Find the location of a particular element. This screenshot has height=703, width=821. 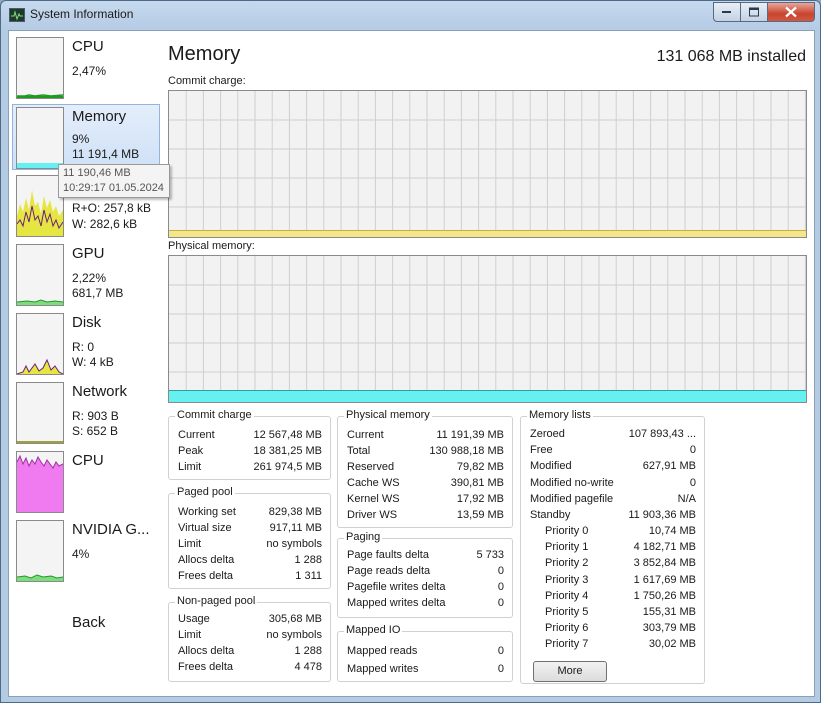

io-mini-graph is located at coordinates (40, 206).